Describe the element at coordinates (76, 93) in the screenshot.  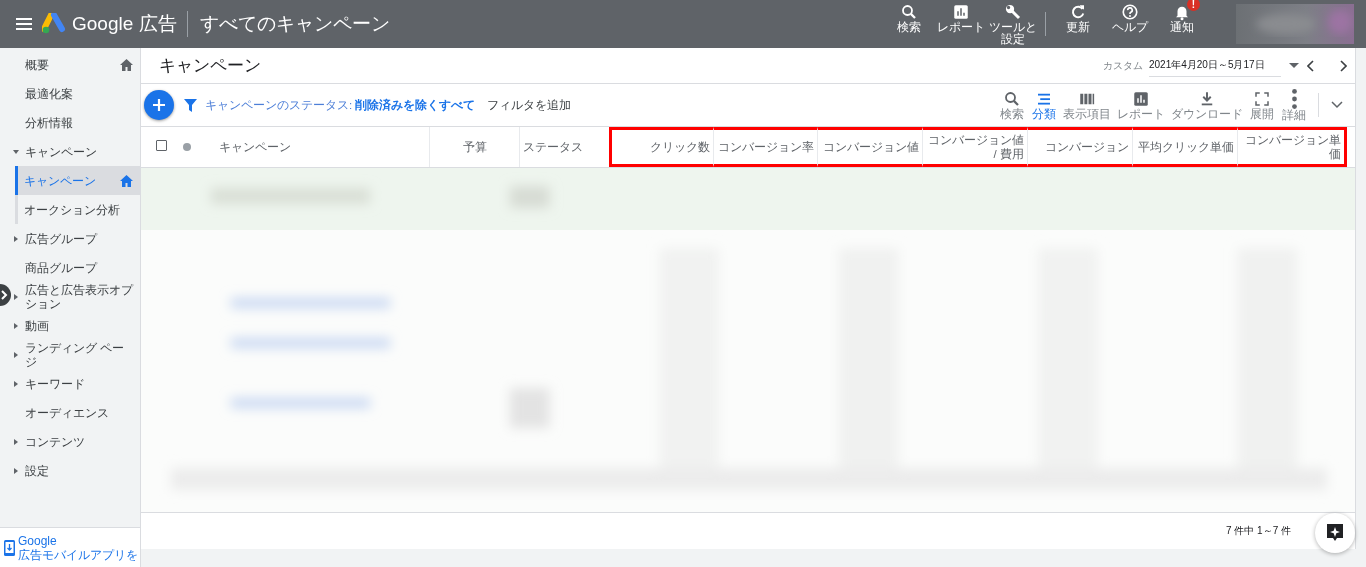
I see `nav-item: 最適化案` at that location.